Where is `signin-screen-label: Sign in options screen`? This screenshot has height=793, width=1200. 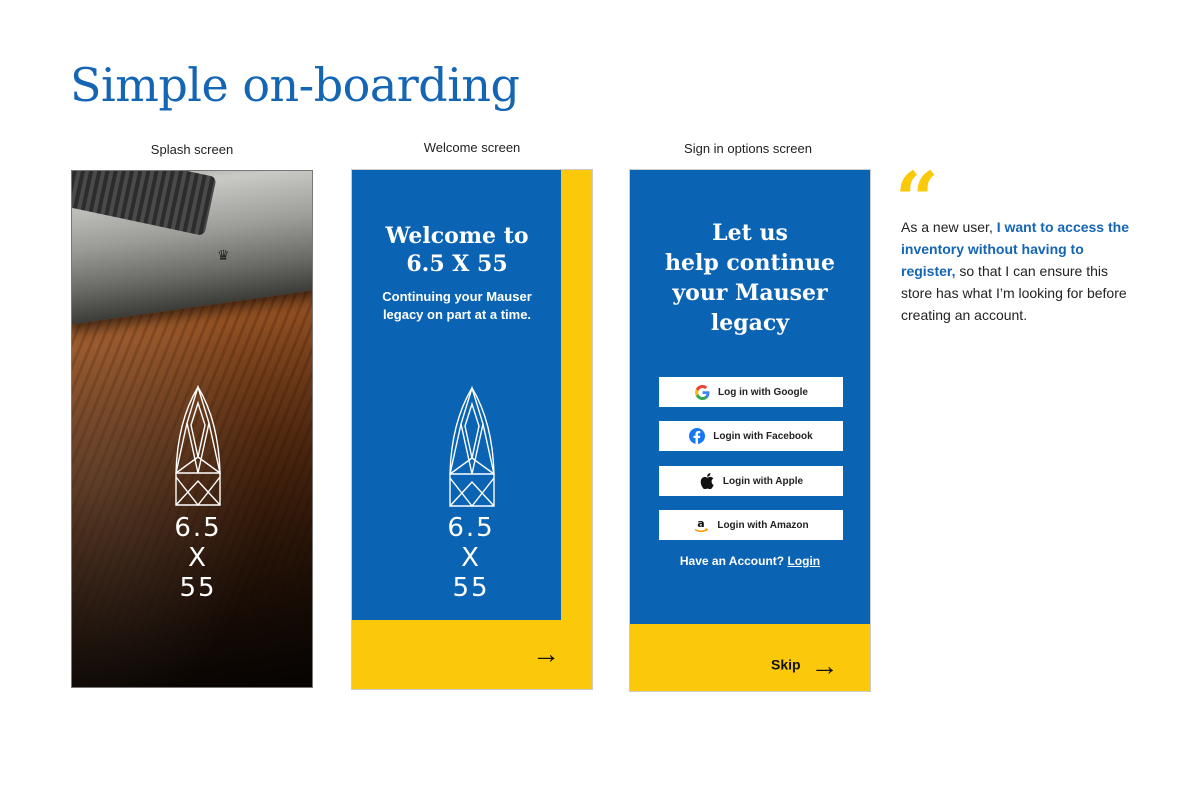
signin-screen-label: Sign in options screen is located at coordinates (748, 148).